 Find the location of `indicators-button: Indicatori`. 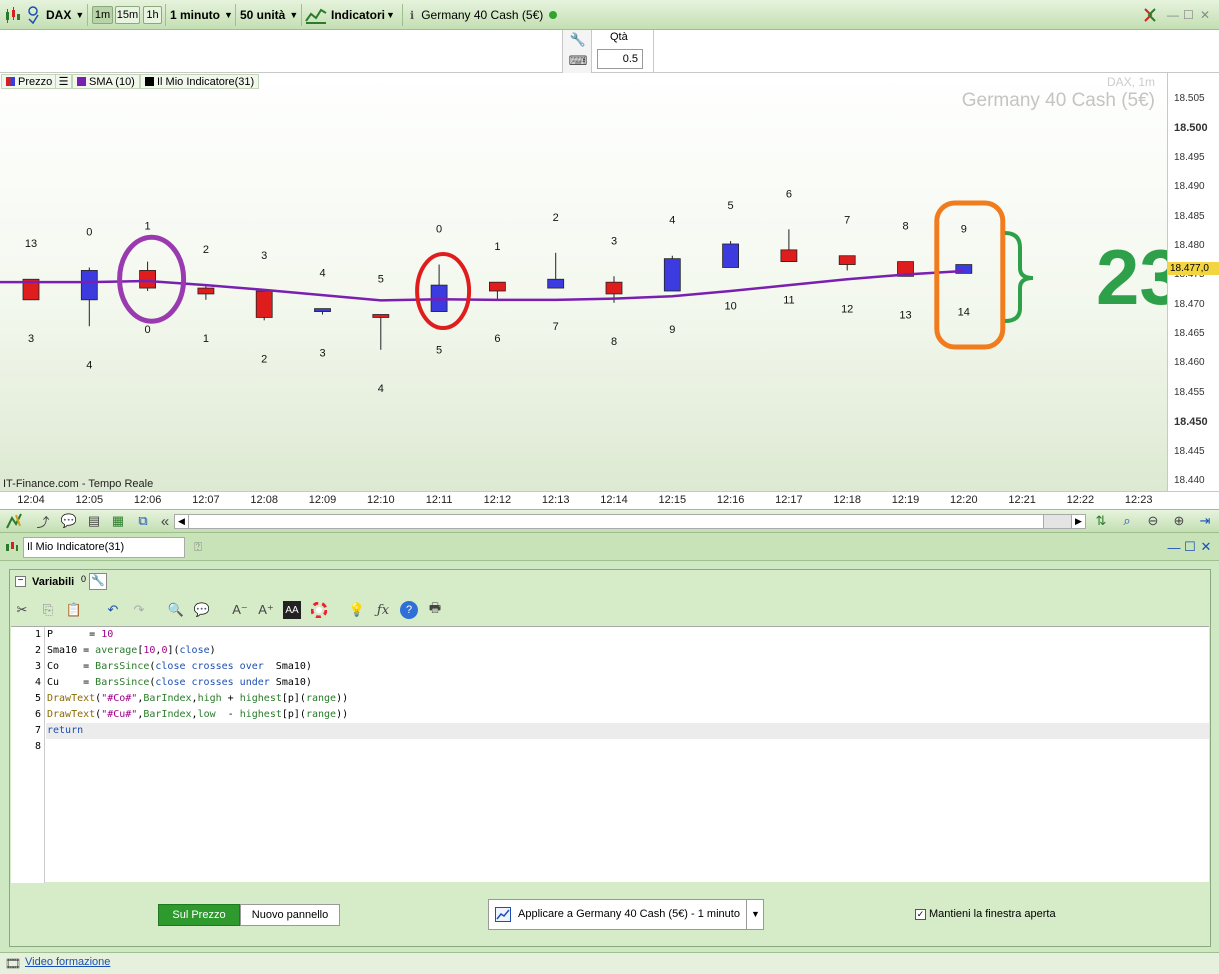

indicators-button: Indicatori is located at coordinates (345, 15).